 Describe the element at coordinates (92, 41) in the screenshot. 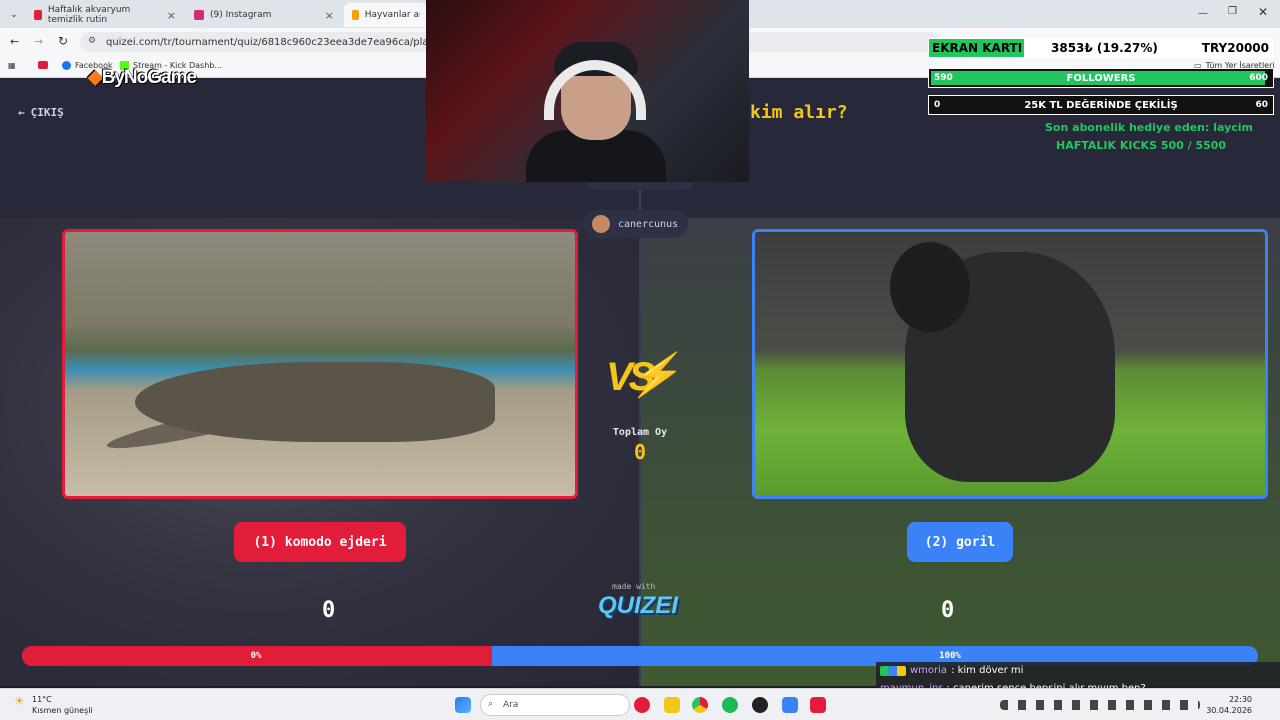

I see `site-info-icon: ⚙` at that location.